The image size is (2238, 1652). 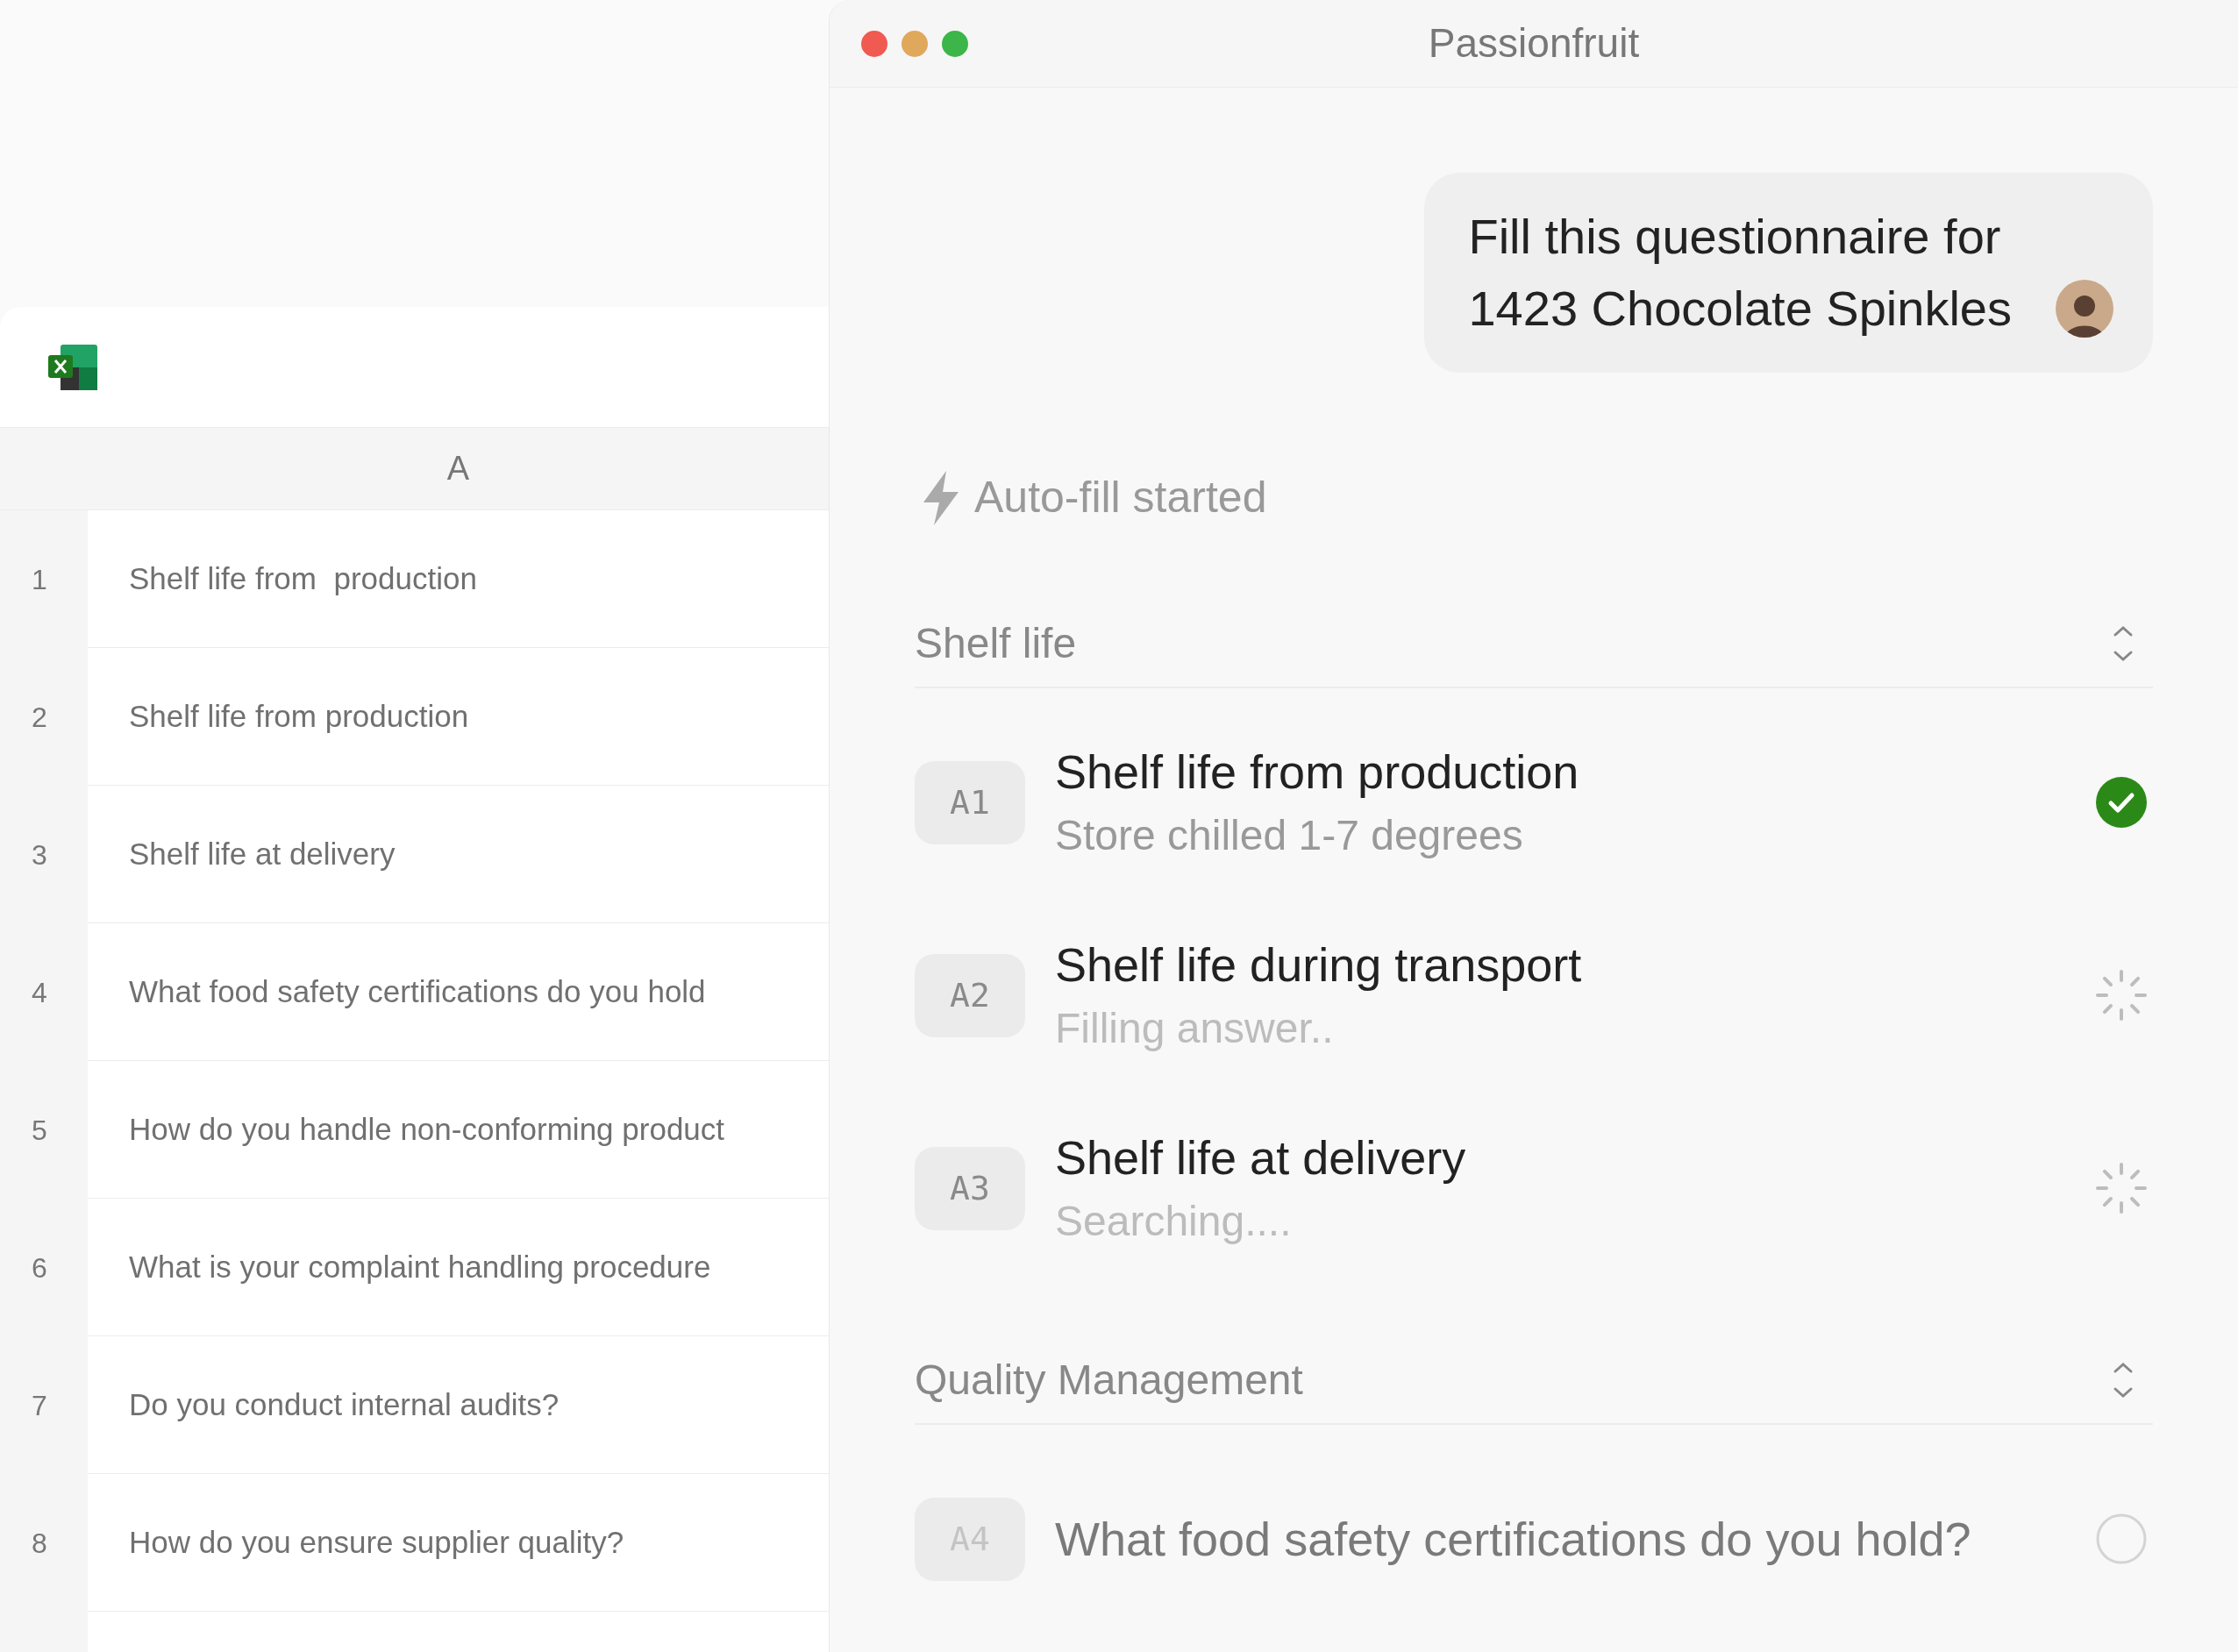 I want to click on column-header: A, so click(x=414, y=468).